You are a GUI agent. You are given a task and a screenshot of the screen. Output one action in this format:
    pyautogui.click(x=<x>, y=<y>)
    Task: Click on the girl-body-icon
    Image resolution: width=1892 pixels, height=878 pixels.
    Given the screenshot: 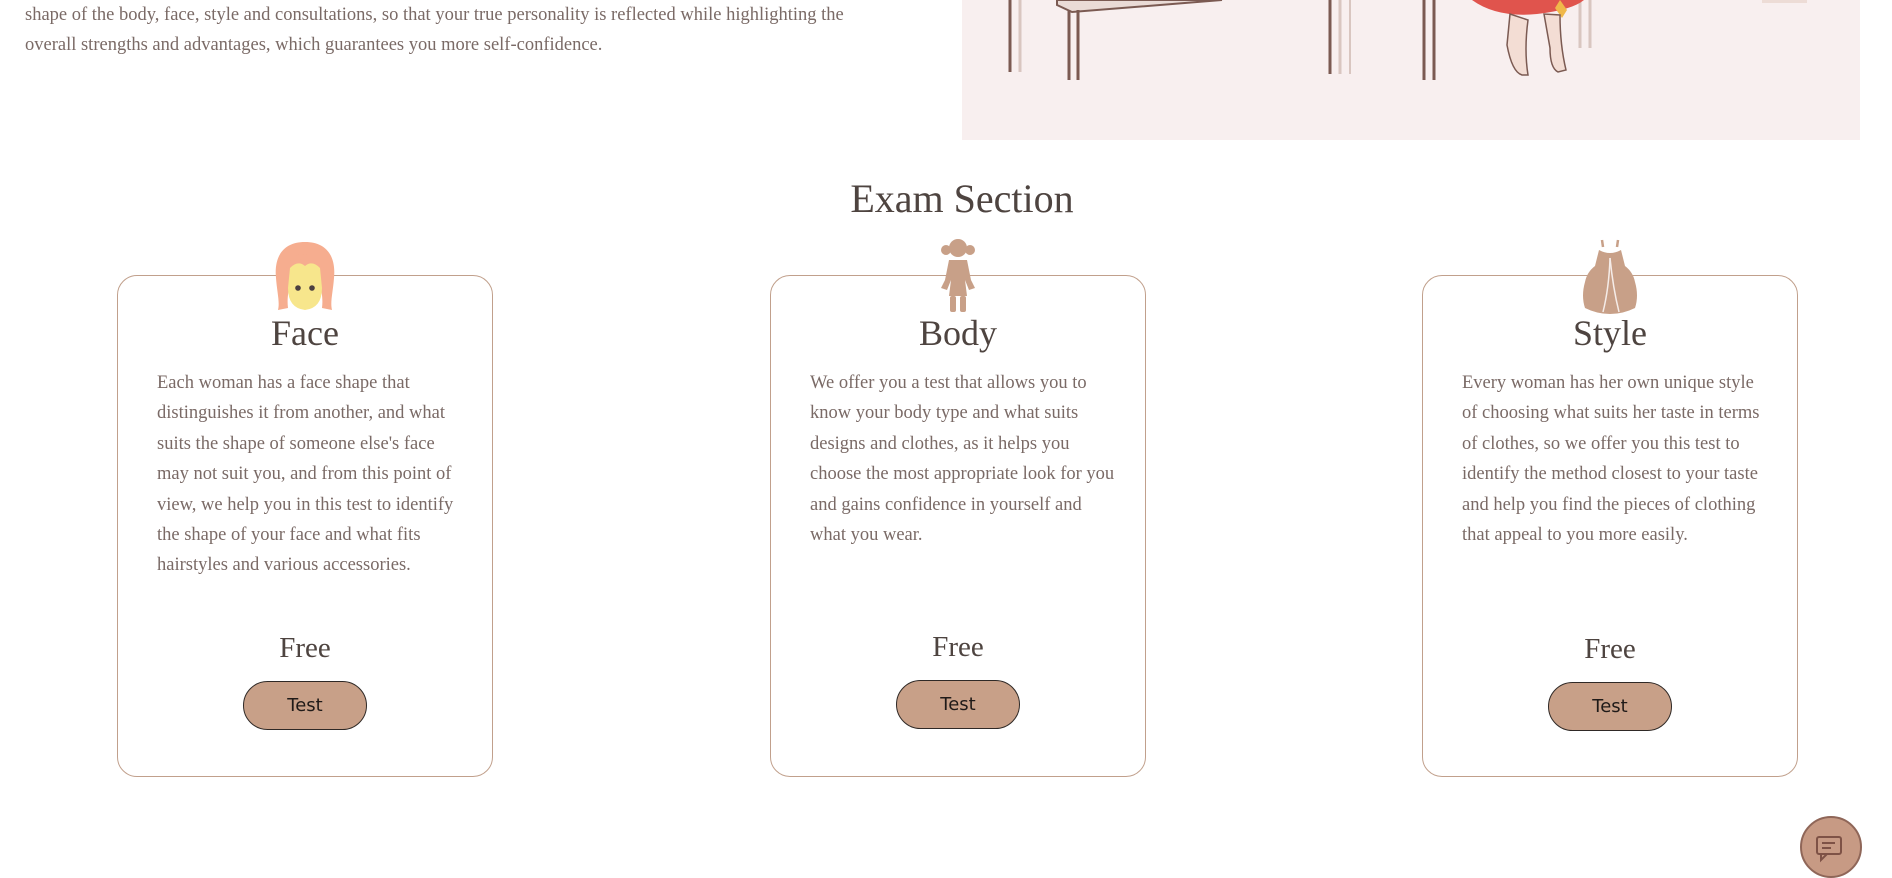 What is the action you would take?
    pyautogui.click(x=958, y=276)
    